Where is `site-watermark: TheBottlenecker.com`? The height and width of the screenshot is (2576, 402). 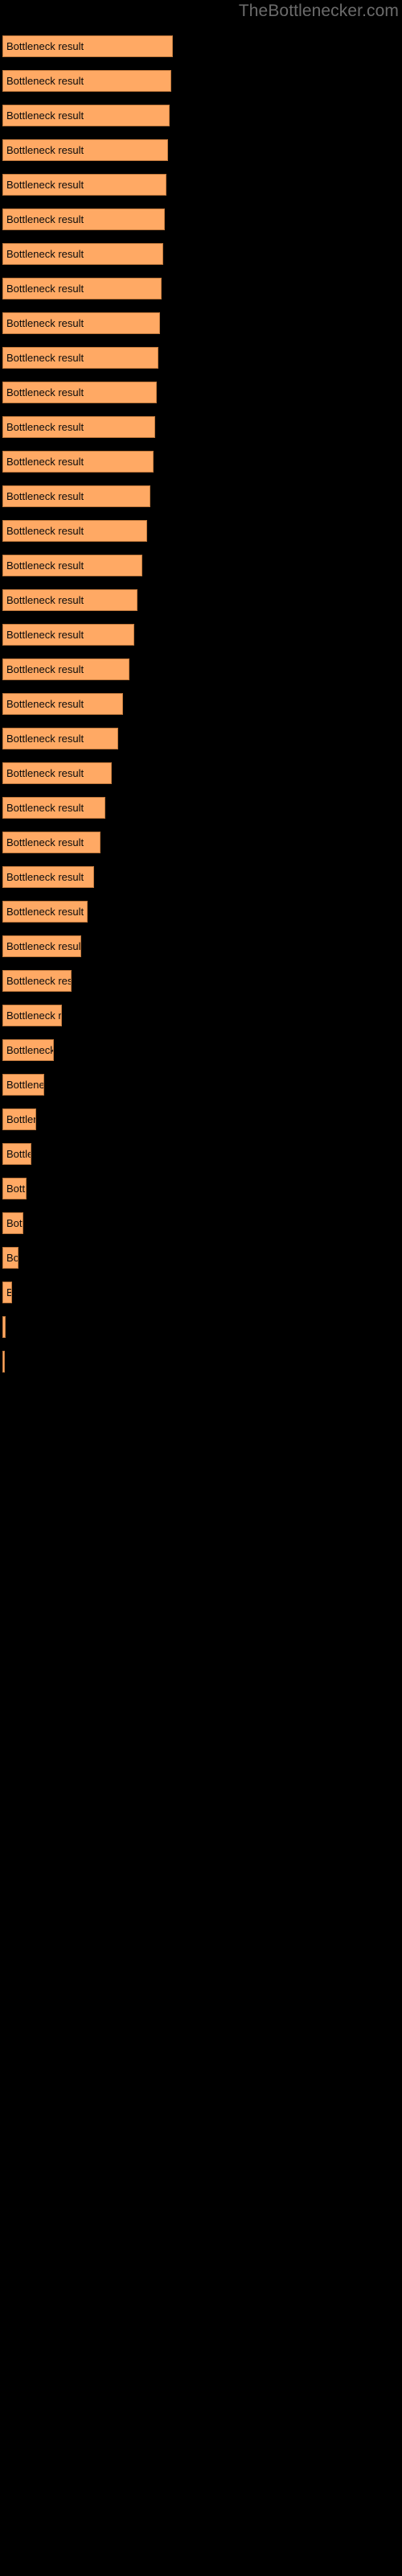
site-watermark: TheBottlenecker.com is located at coordinates (318, 11).